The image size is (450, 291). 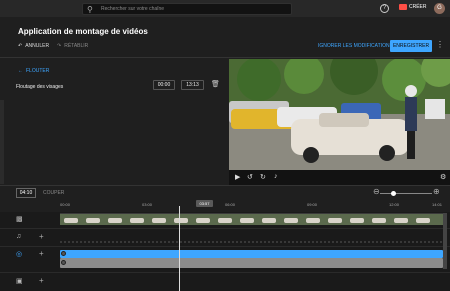 What do you see at coordinates (53, 193) in the screenshot?
I see `cut-button: COUPER` at bounding box center [53, 193].